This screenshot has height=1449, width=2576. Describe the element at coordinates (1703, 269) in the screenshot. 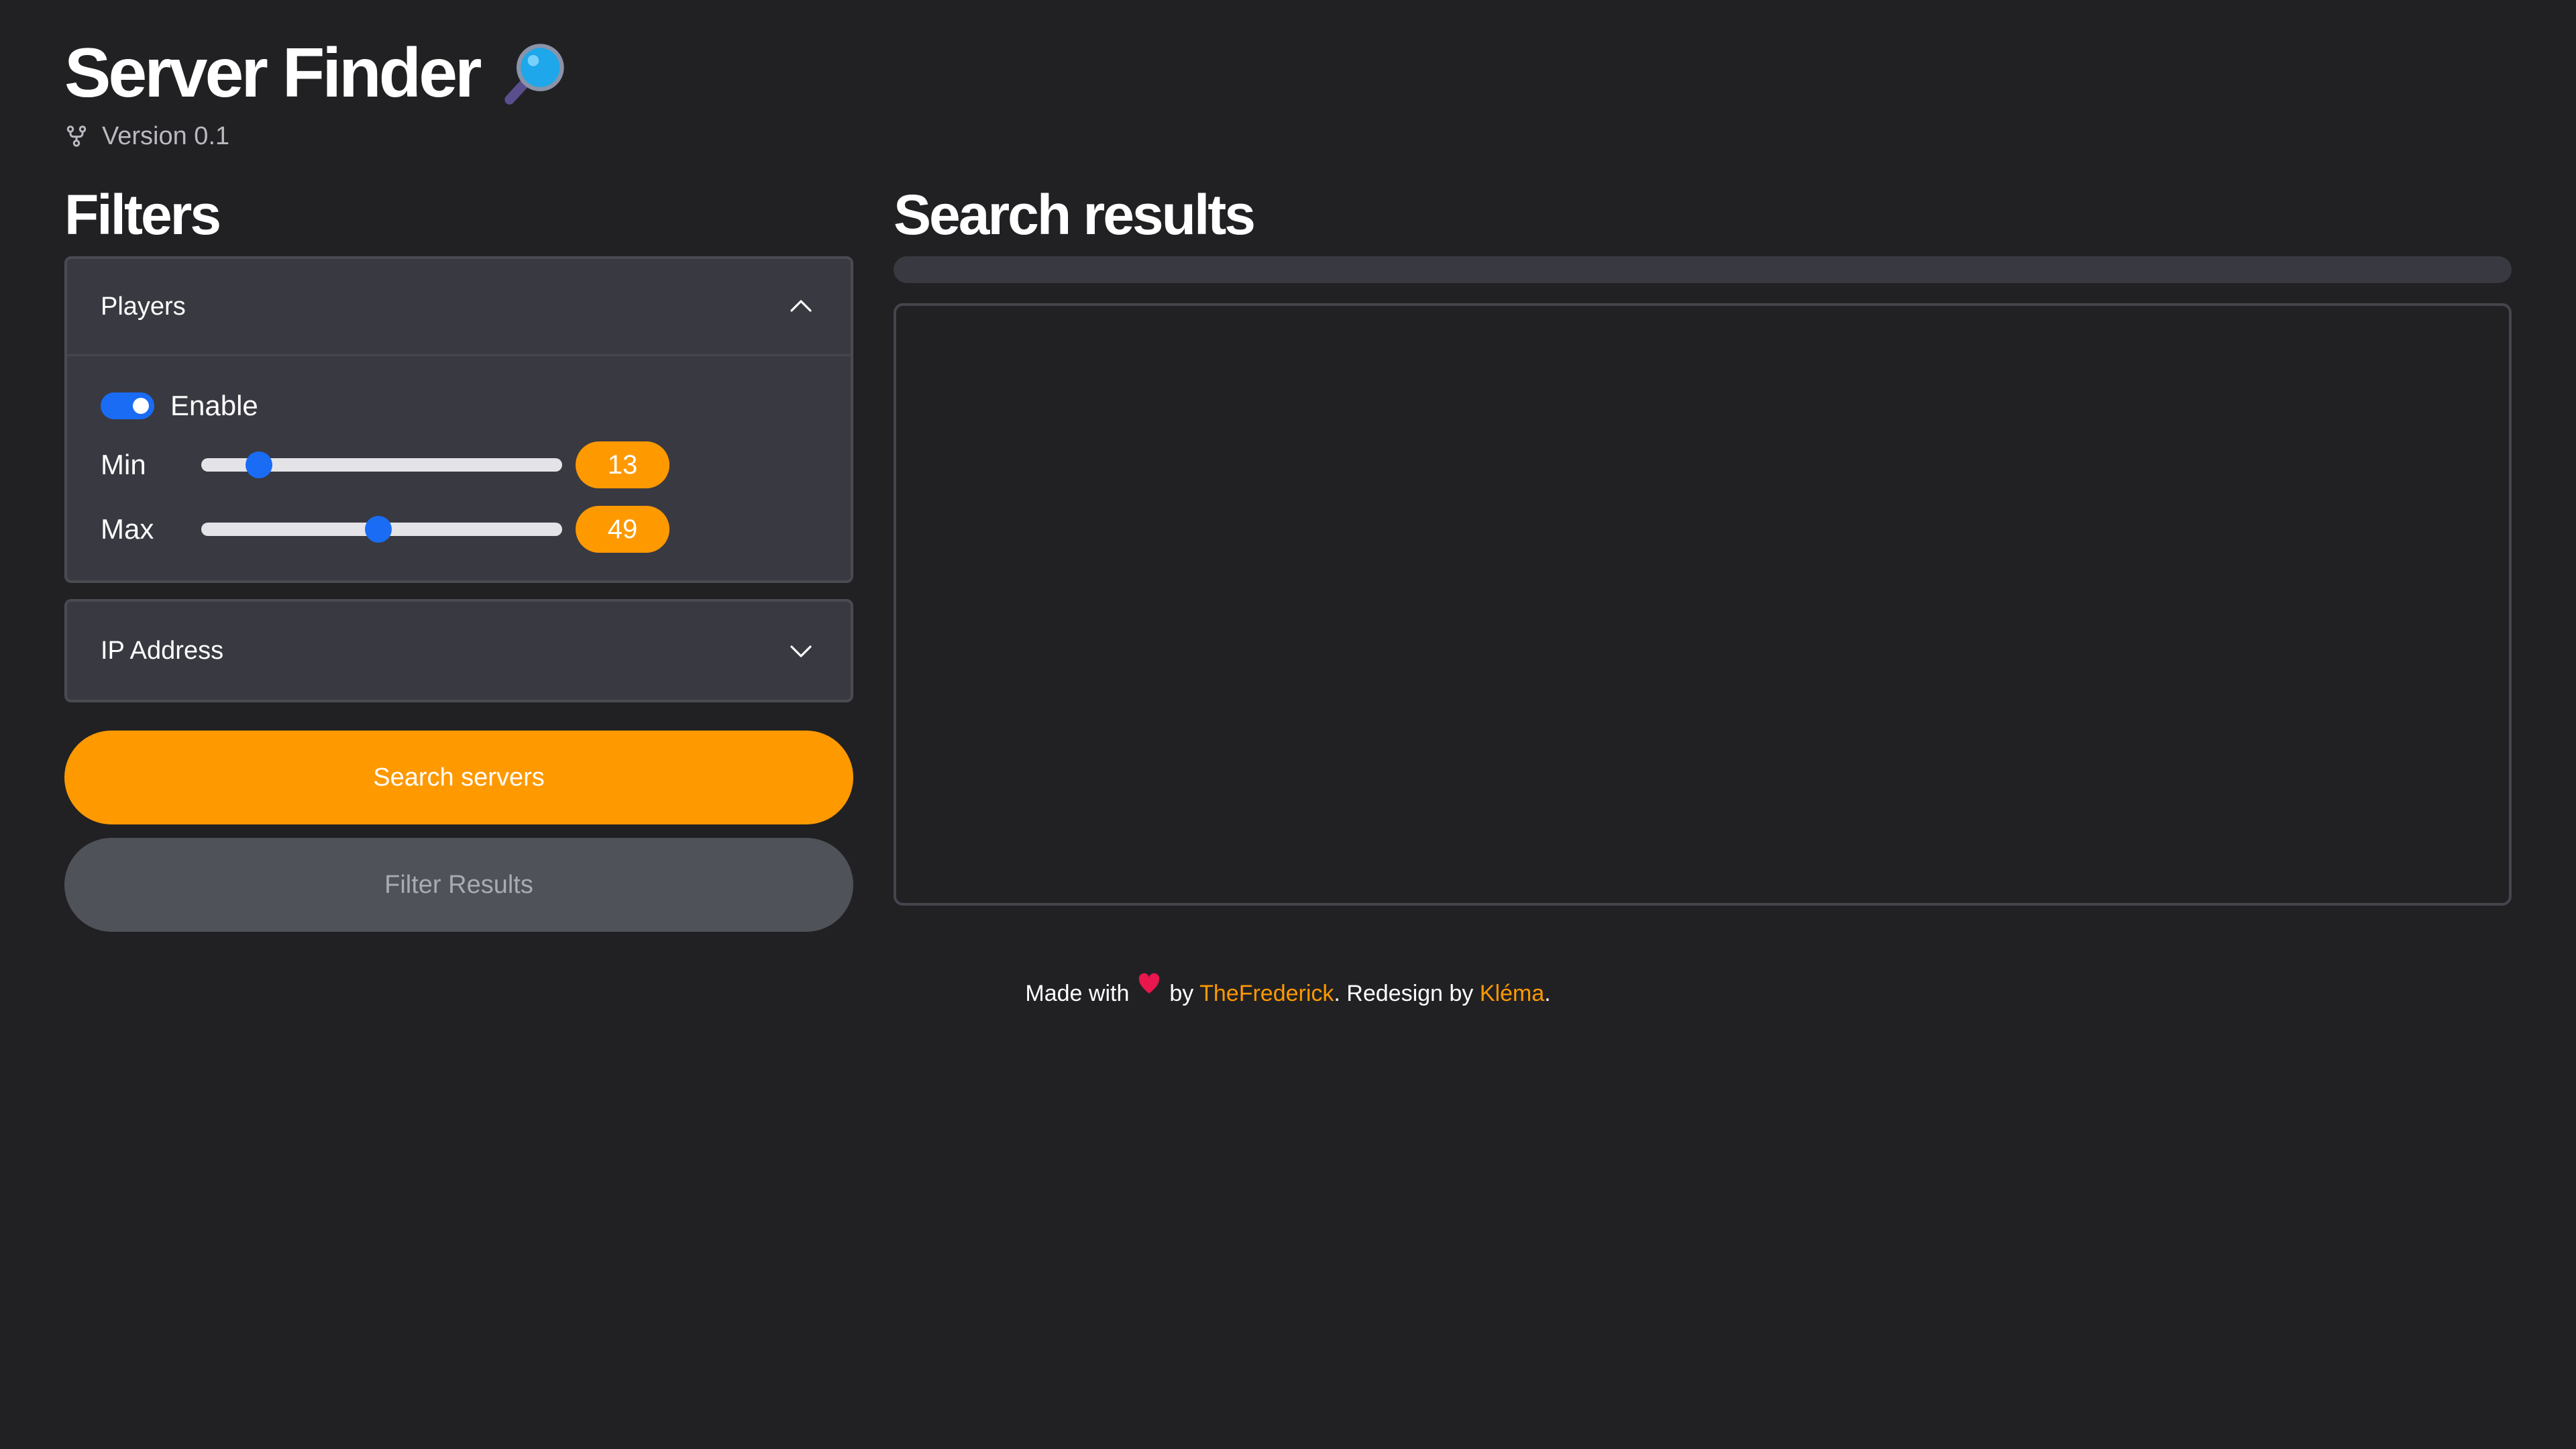

I see `search-progress-bar` at that location.